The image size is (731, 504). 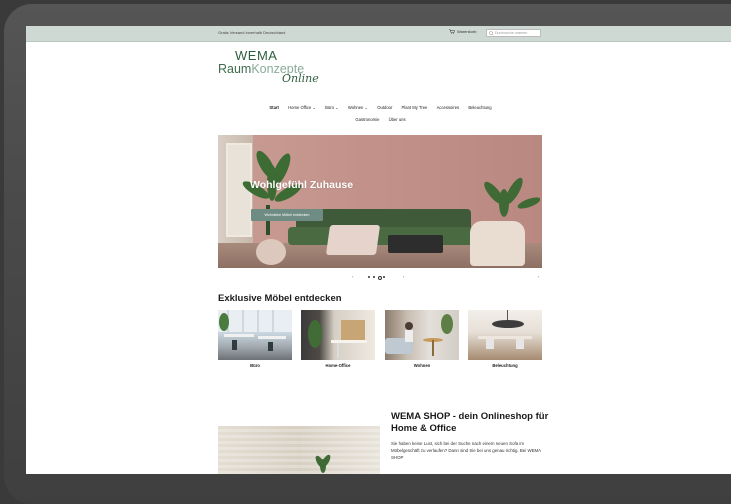 What do you see at coordinates (353, 240) in the screenshot?
I see `hero-blanket` at bounding box center [353, 240].